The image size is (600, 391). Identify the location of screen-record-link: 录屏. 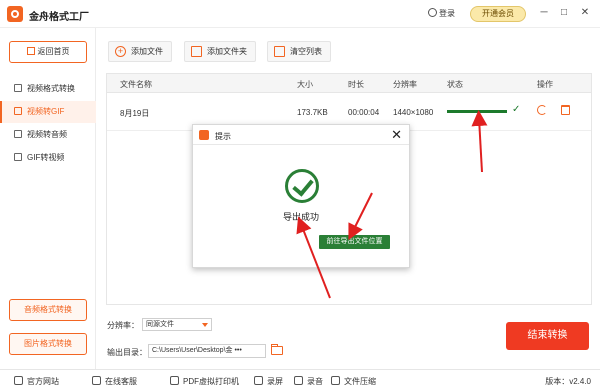
(268, 381).